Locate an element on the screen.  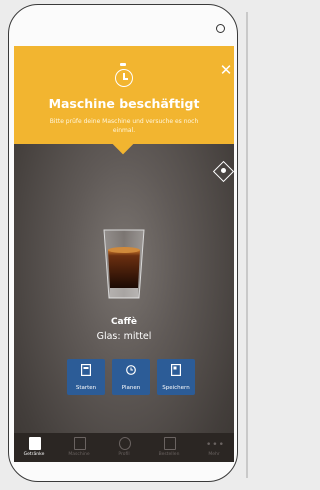
start-button: Starten is located at coordinates (86, 377).